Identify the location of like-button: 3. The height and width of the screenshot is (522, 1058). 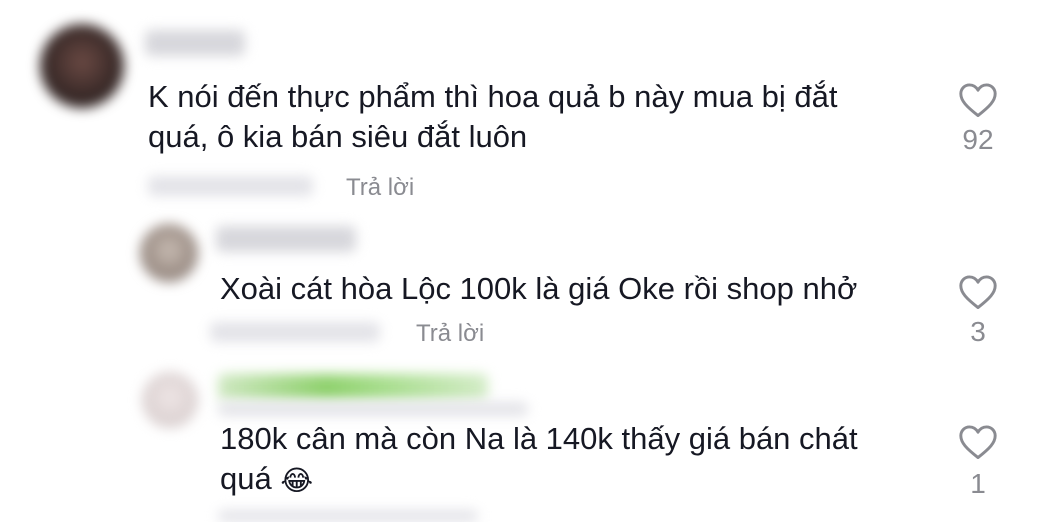
(978, 314).